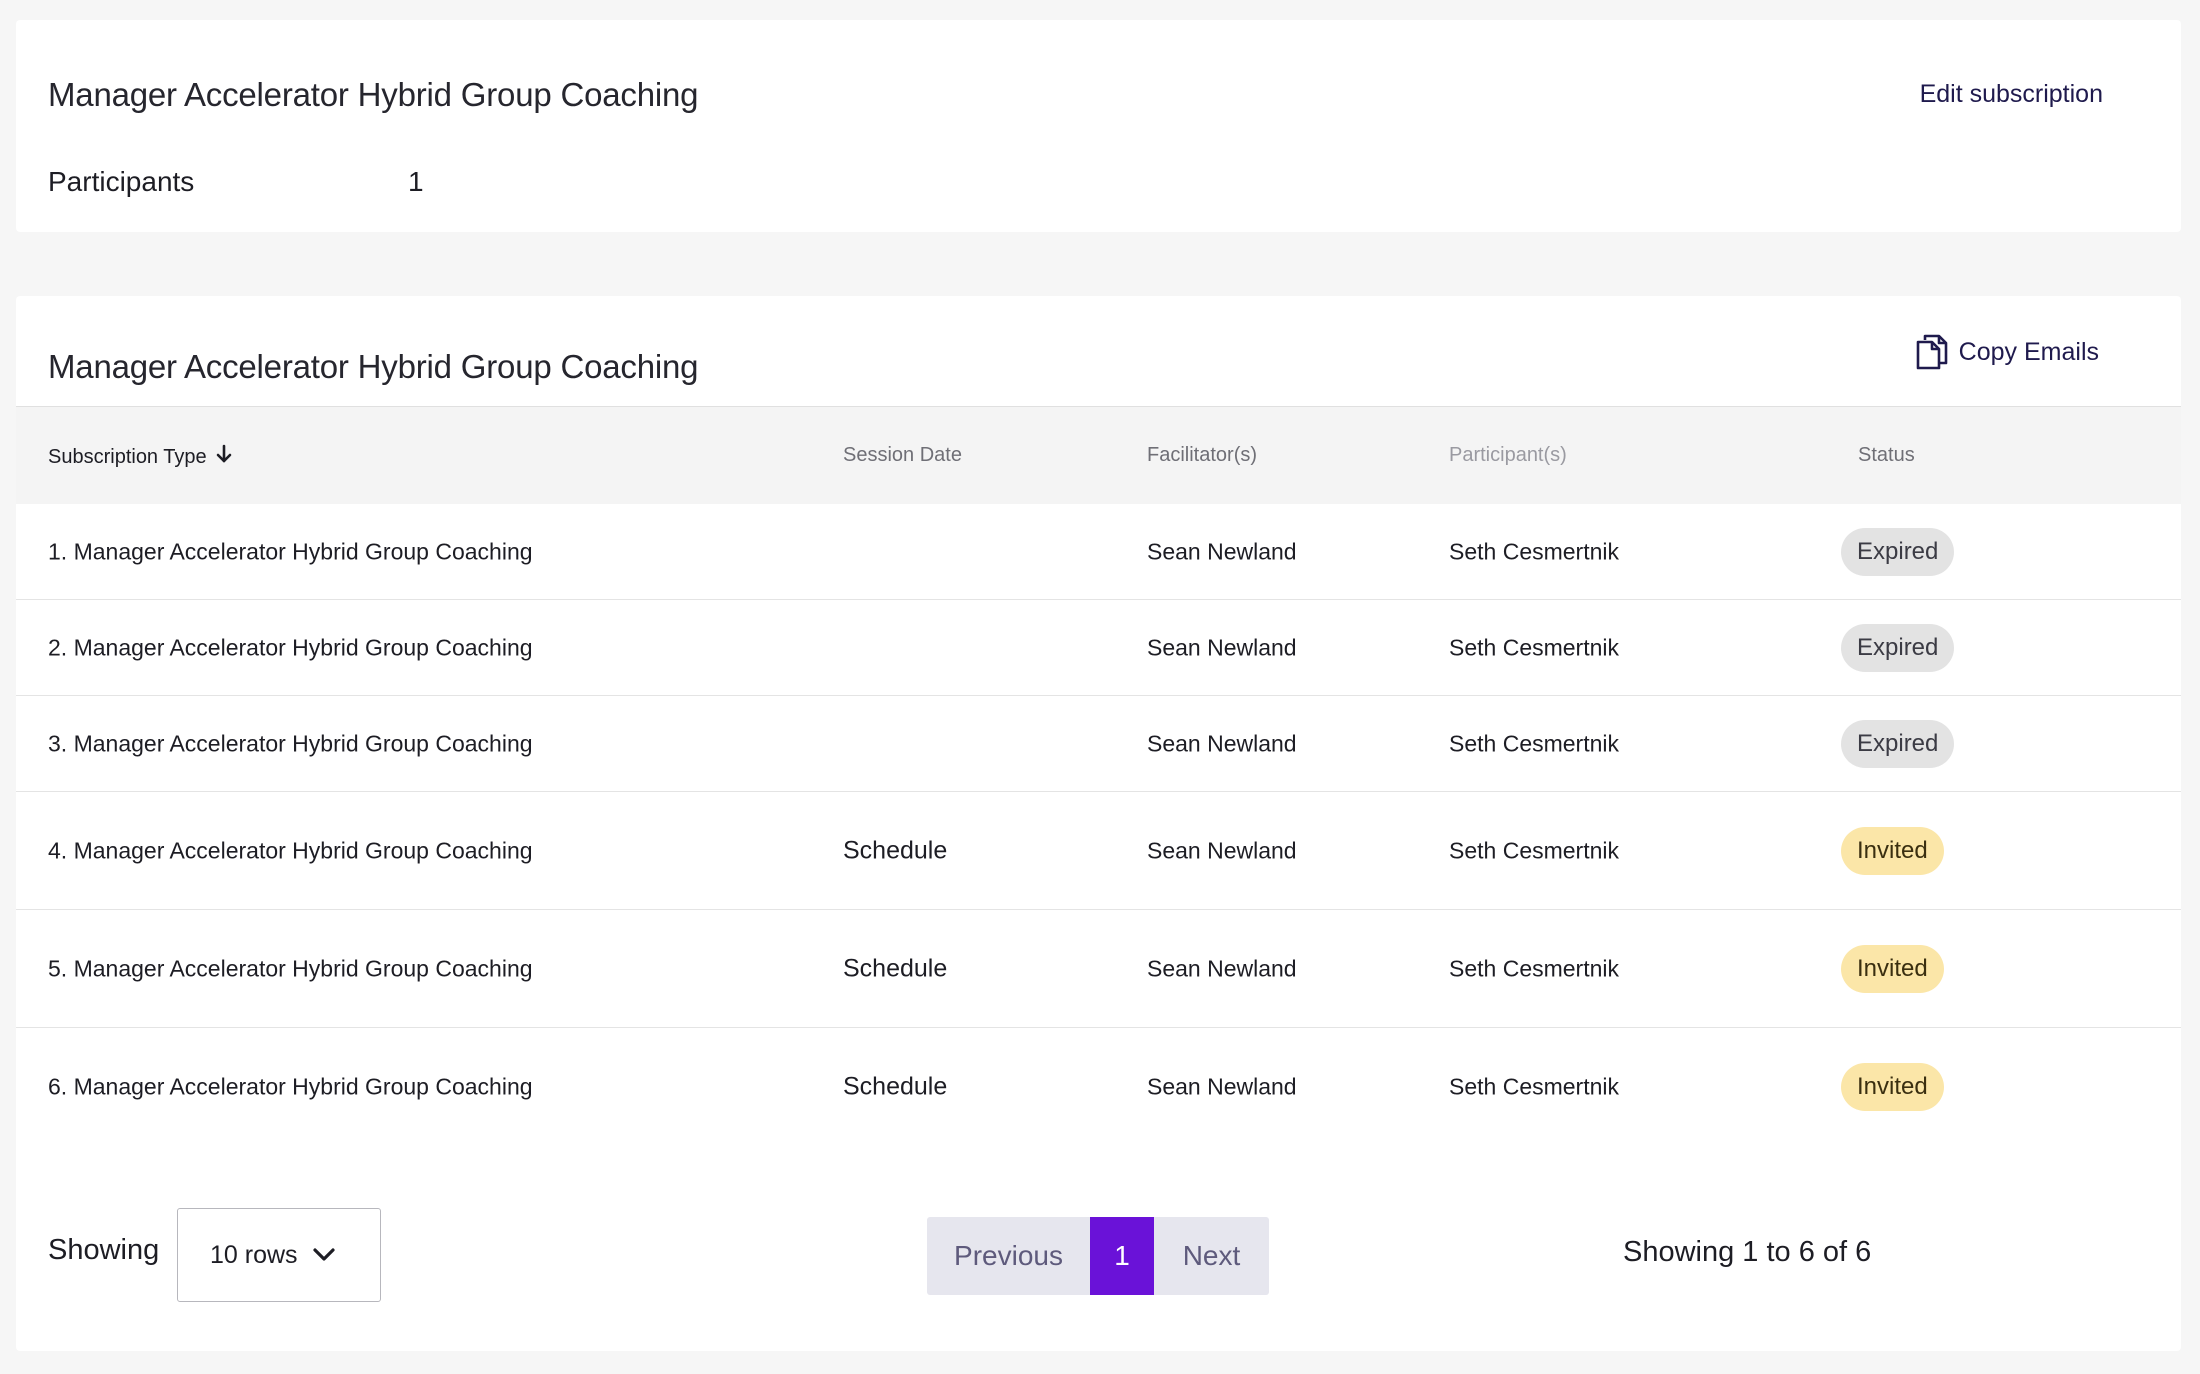 Image resolution: width=2200 pixels, height=1374 pixels. Describe the element at coordinates (1932, 352) in the screenshot. I see `copy-icon` at that location.